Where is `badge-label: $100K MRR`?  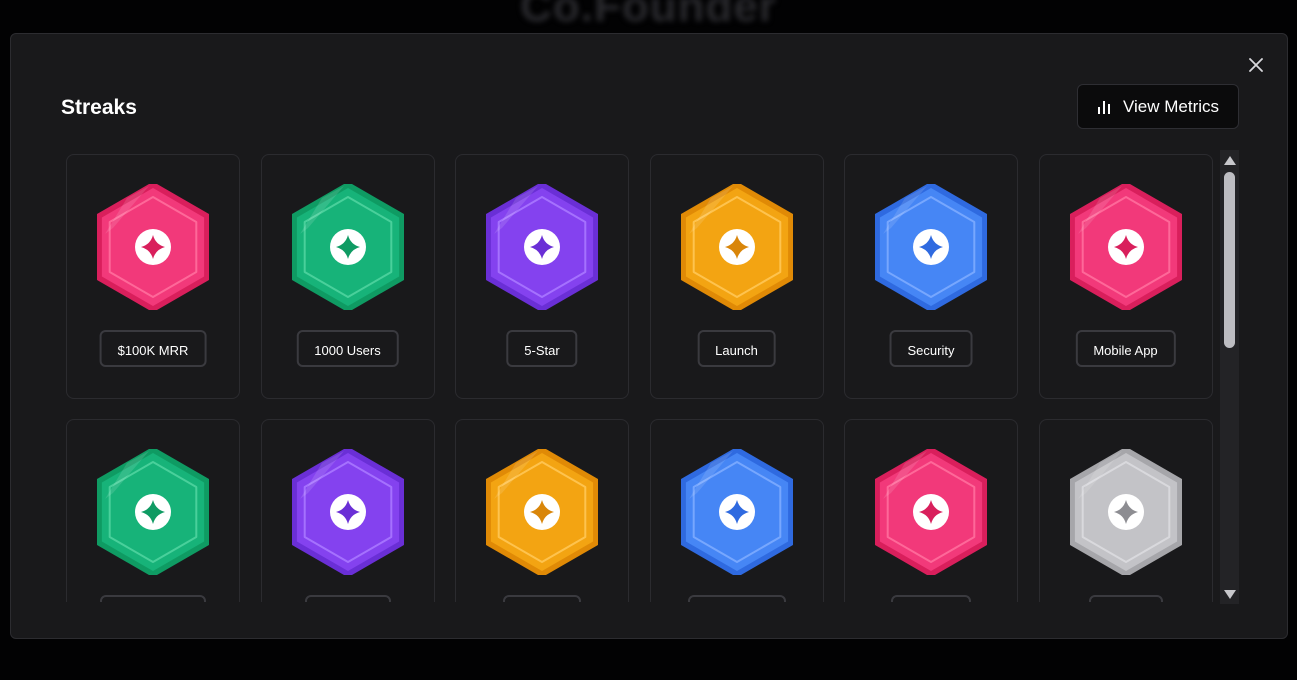
badge-label: $100K MRR is located at coordinates (153, 348).